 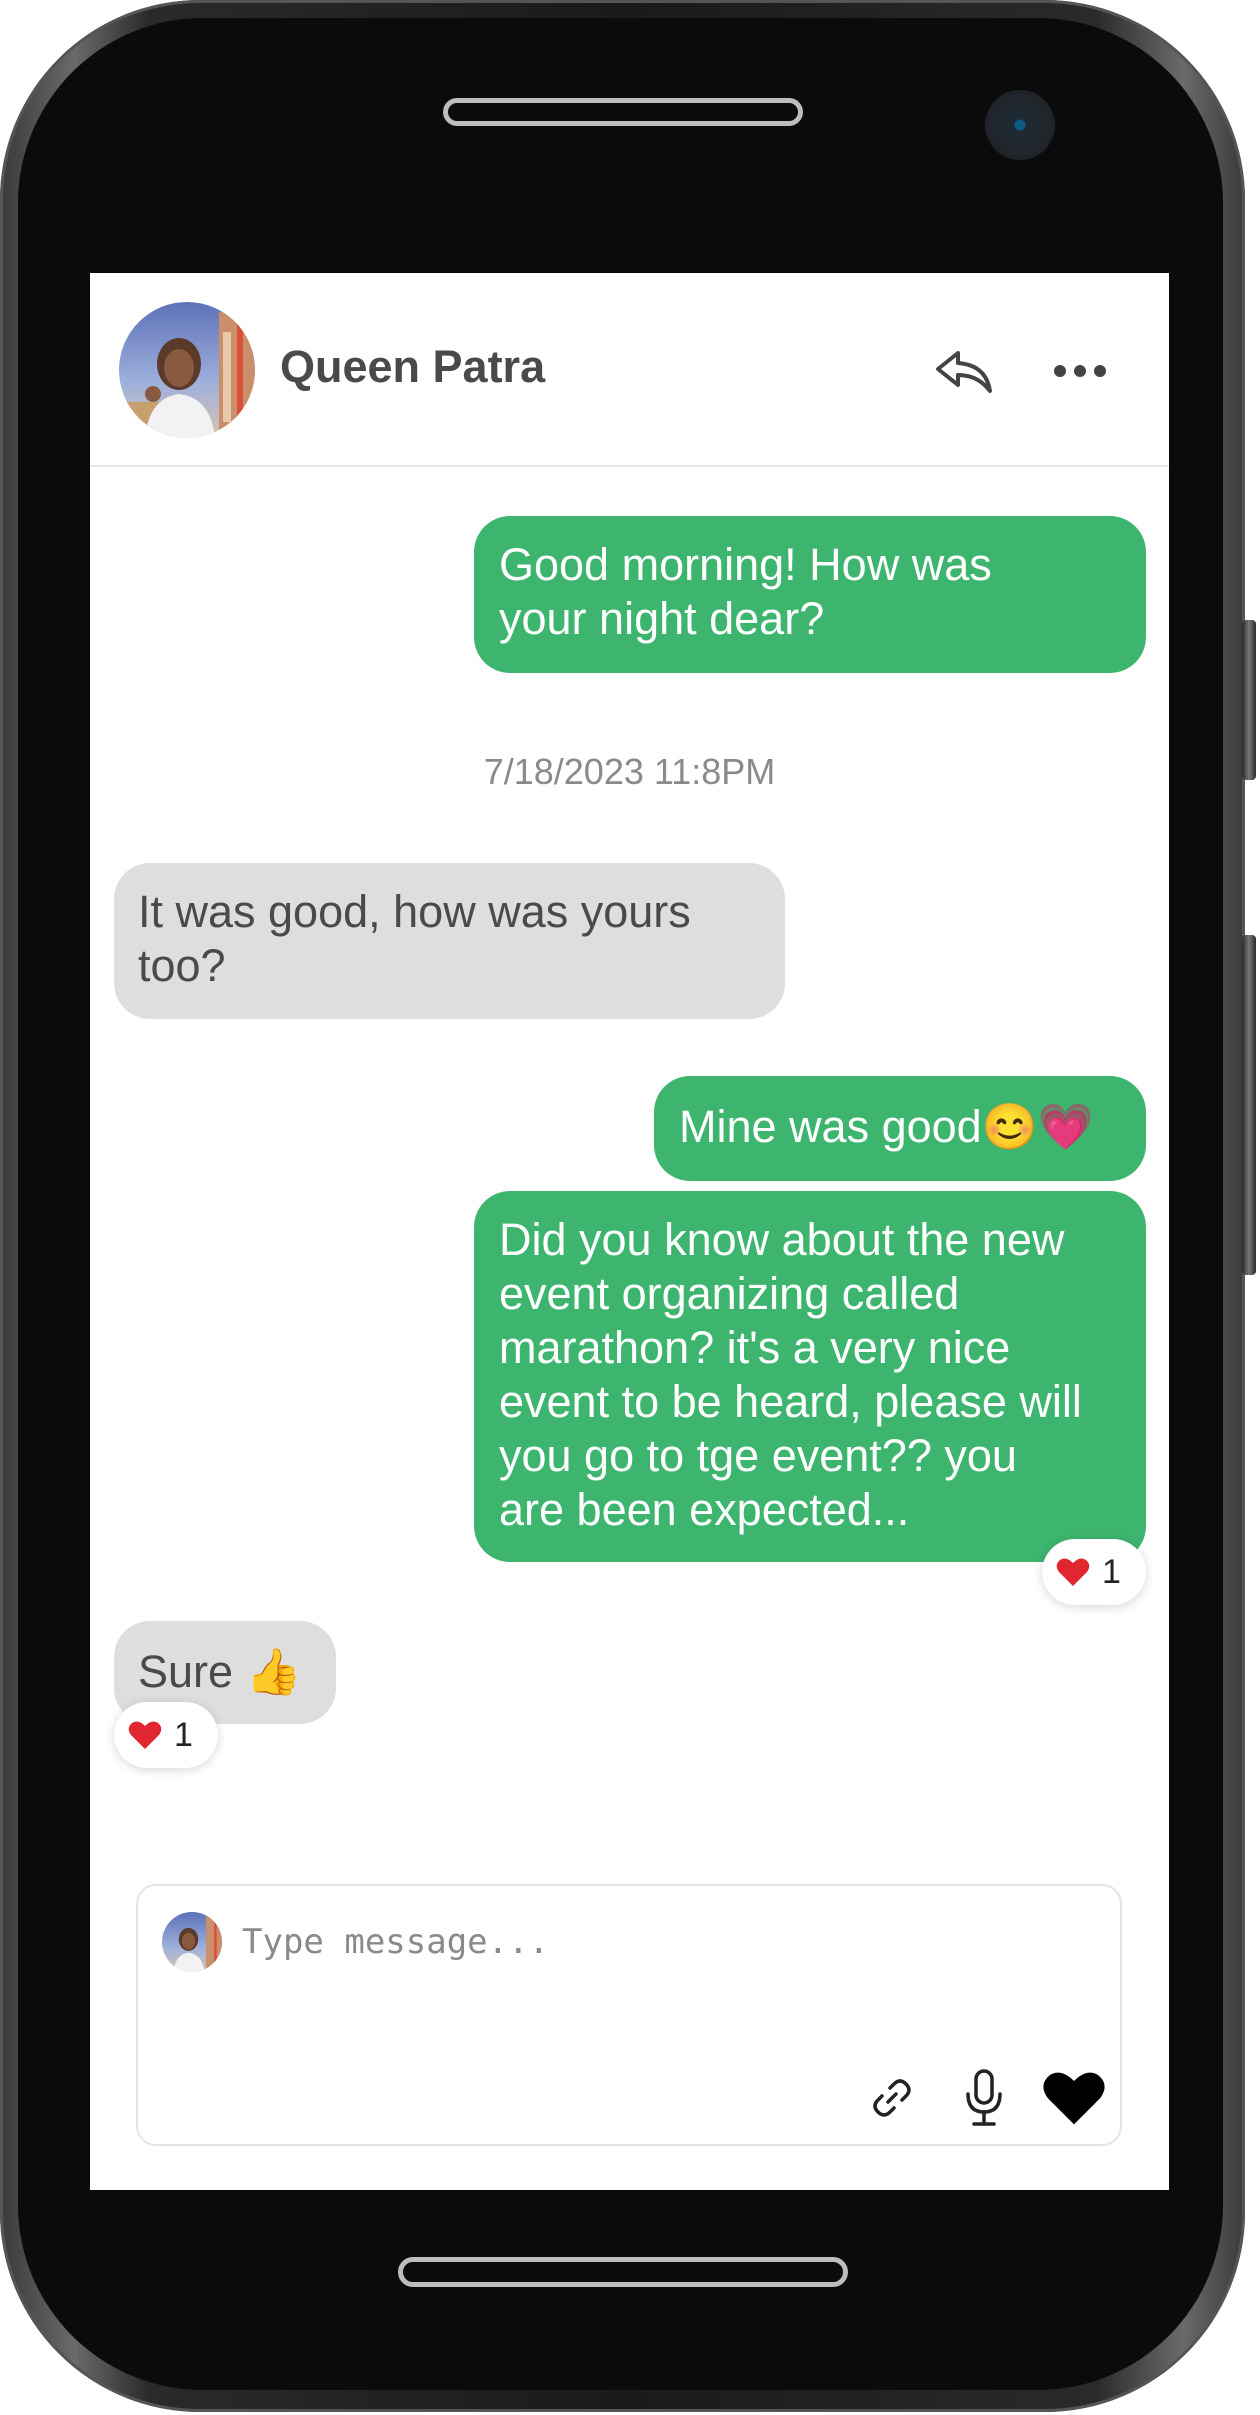 I want to click on front-camera, so click(x=1020, y=125).